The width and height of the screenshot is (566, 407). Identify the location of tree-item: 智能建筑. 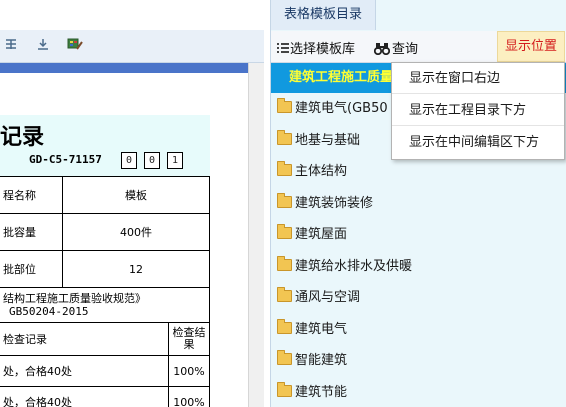
(312, 361).